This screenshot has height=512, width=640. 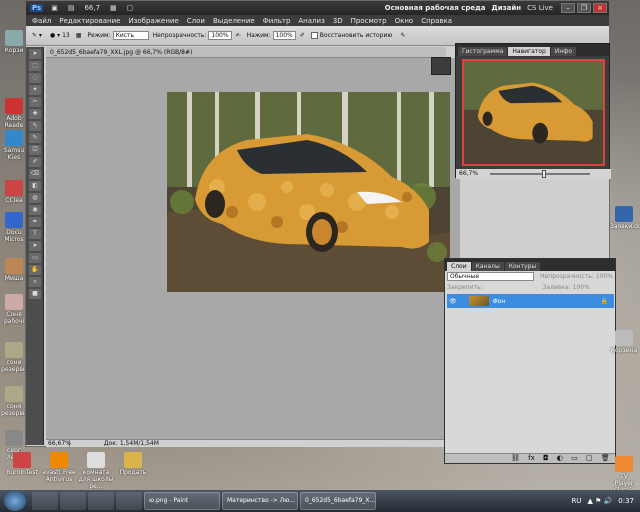 I want to click on blur-tool-icon: ◍, so click(x=35, y=198).